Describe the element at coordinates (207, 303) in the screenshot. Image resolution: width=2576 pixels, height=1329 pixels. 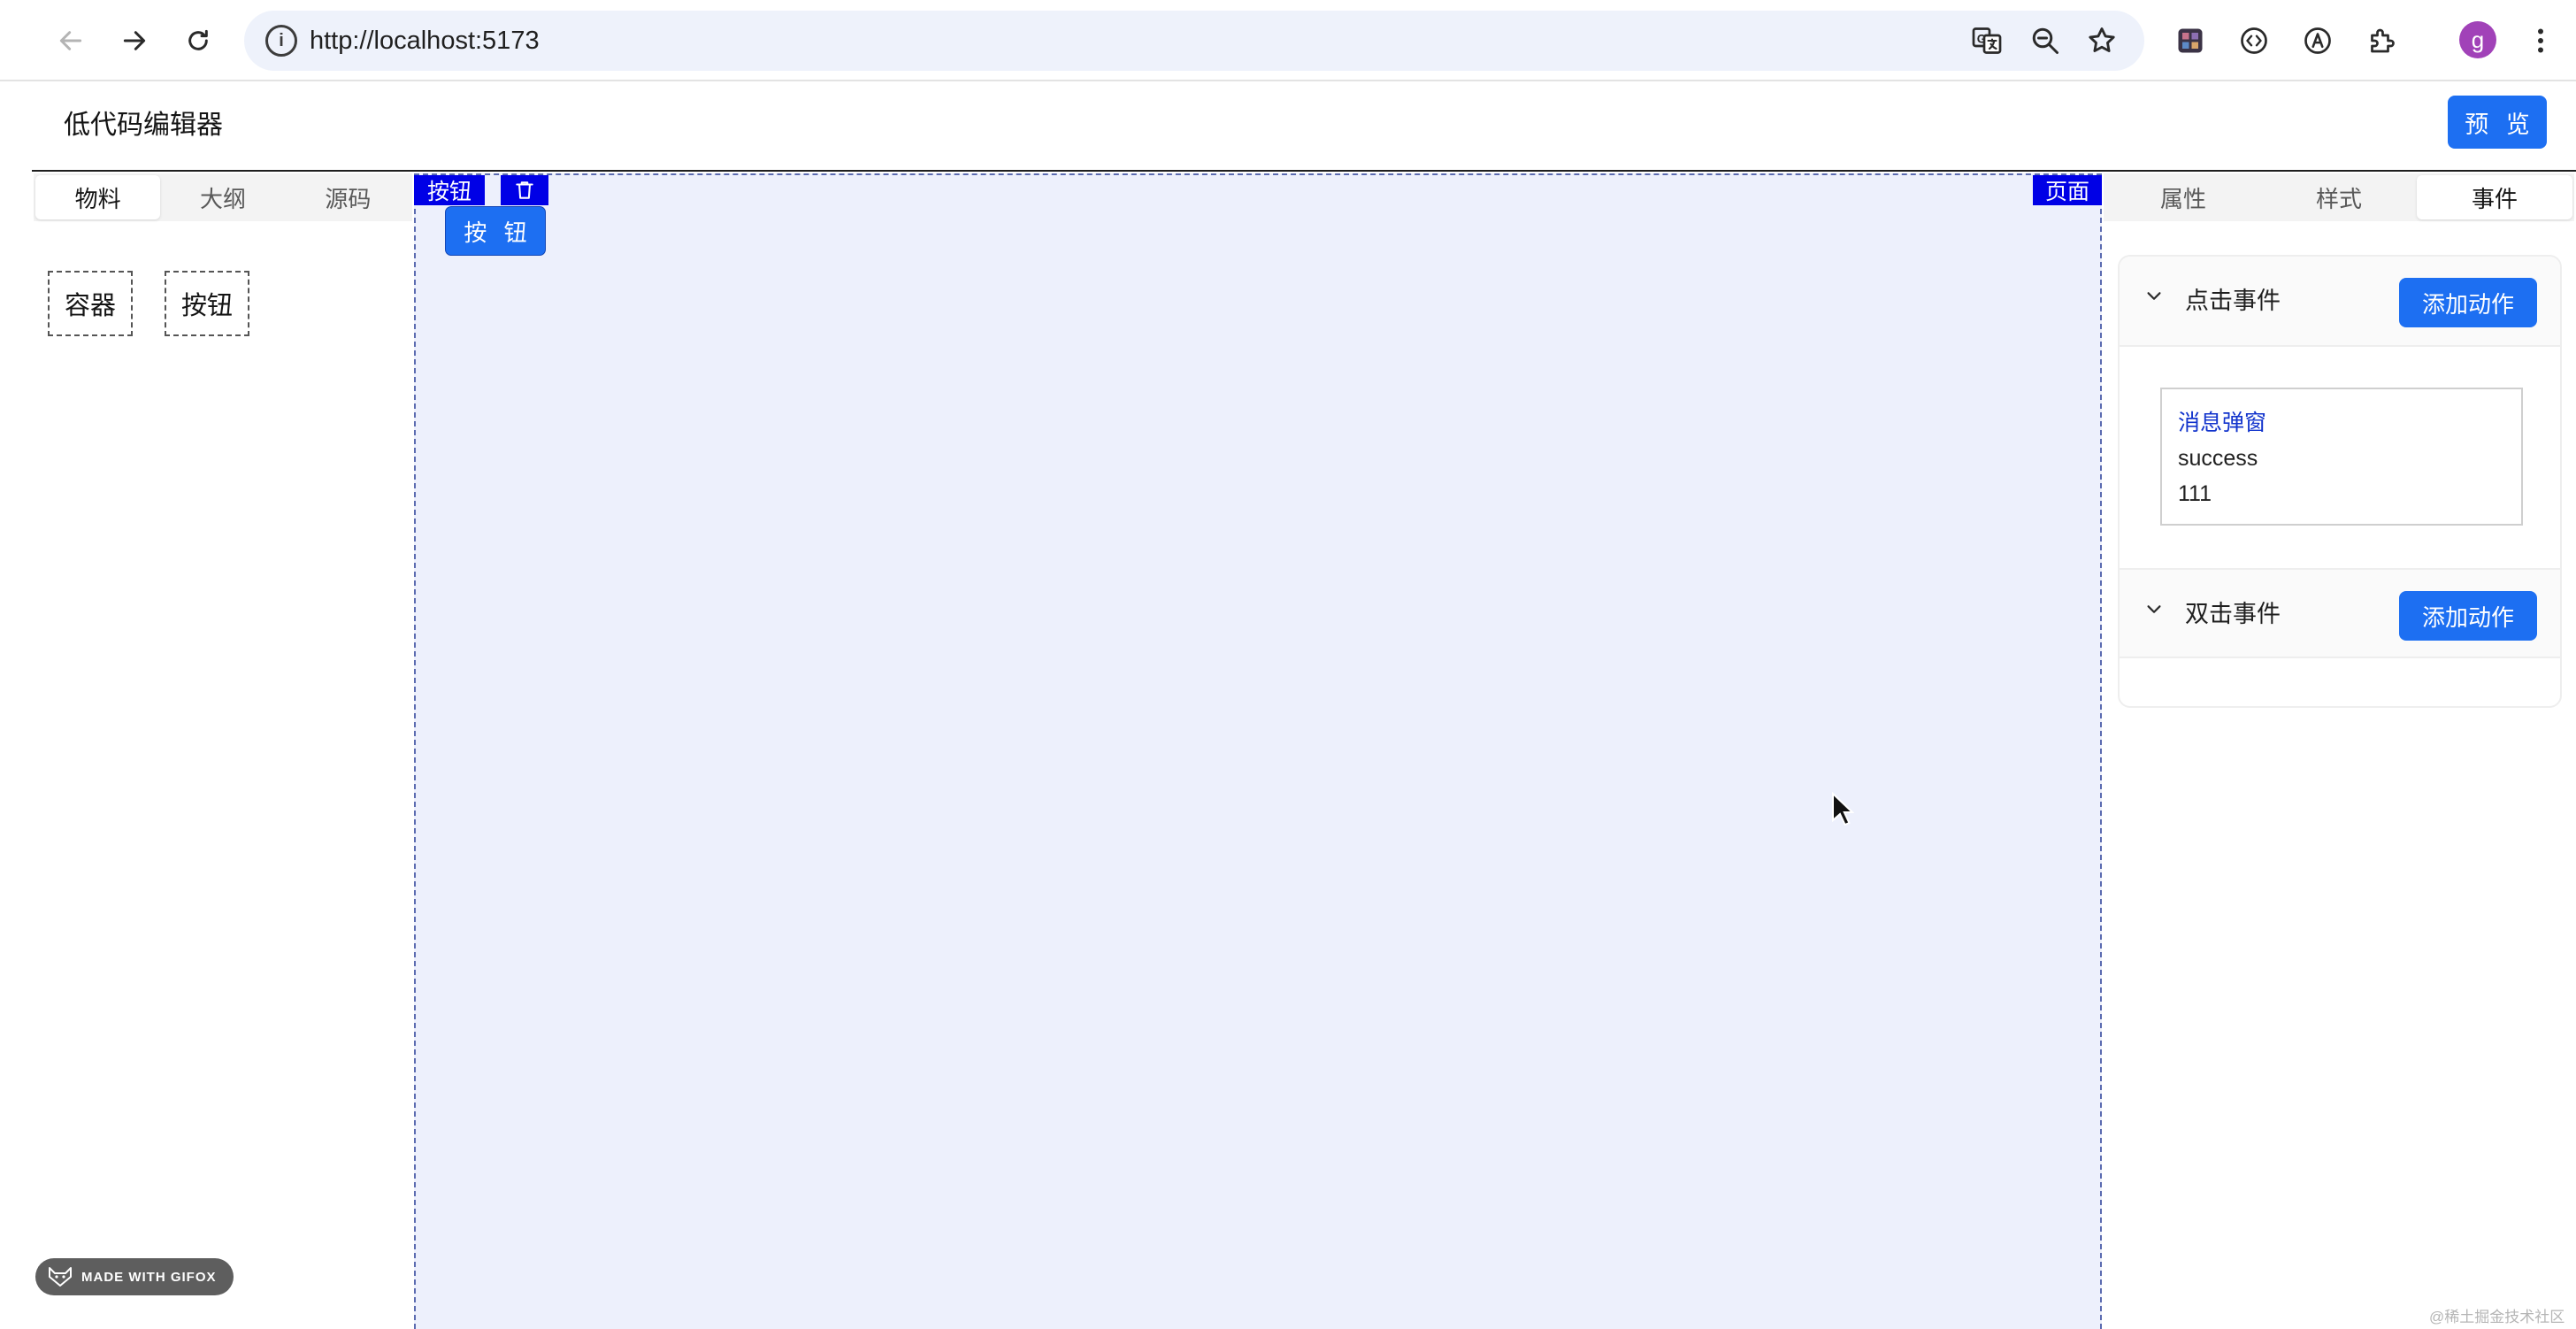
I see `material-button: 按钮` at that location.